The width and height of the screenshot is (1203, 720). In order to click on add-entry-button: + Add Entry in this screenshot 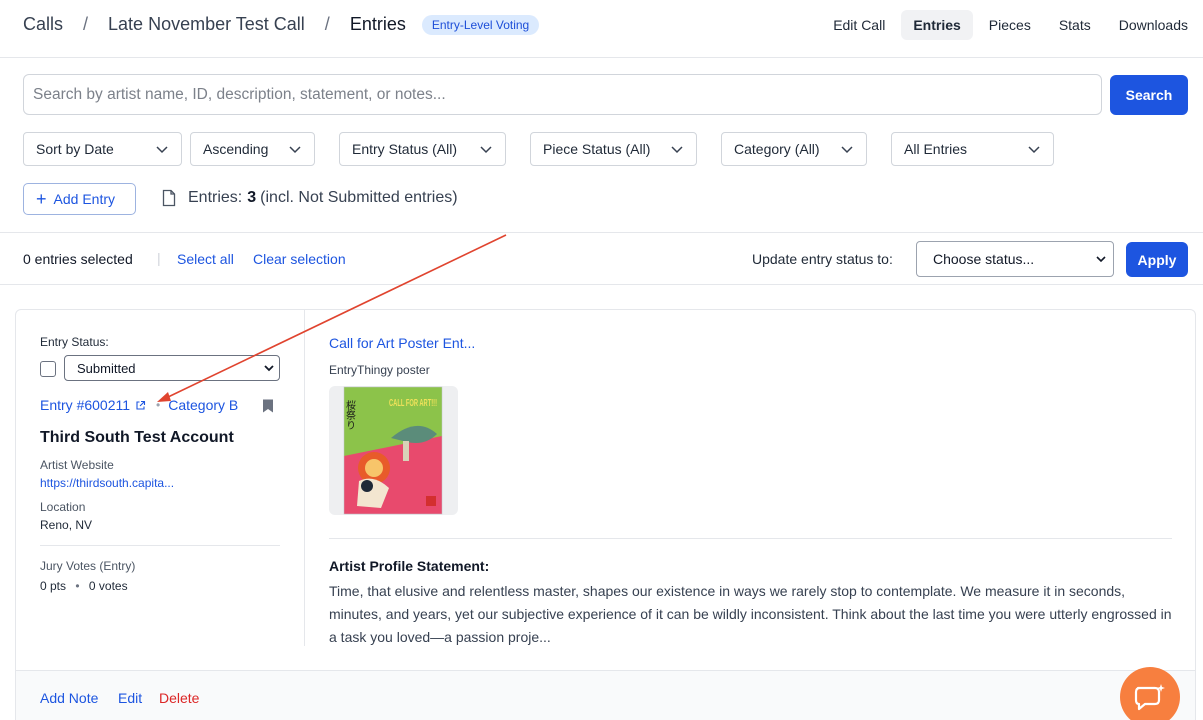, I will do `click(79, 199)`.